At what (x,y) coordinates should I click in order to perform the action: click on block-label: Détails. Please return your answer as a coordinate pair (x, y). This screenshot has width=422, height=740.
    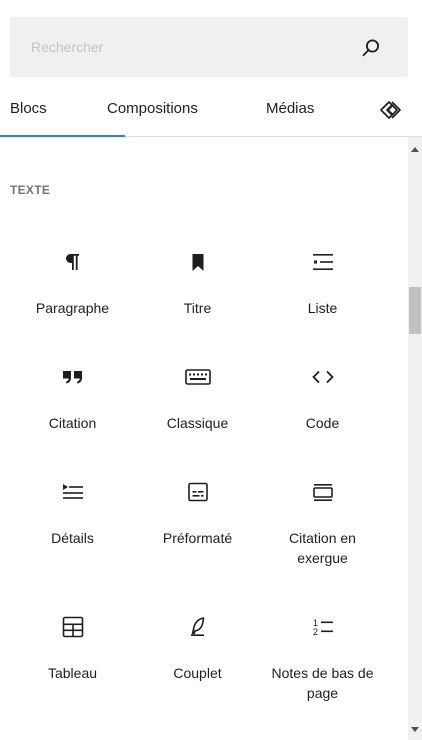
    Looking at the image, I should click on (72, 538).